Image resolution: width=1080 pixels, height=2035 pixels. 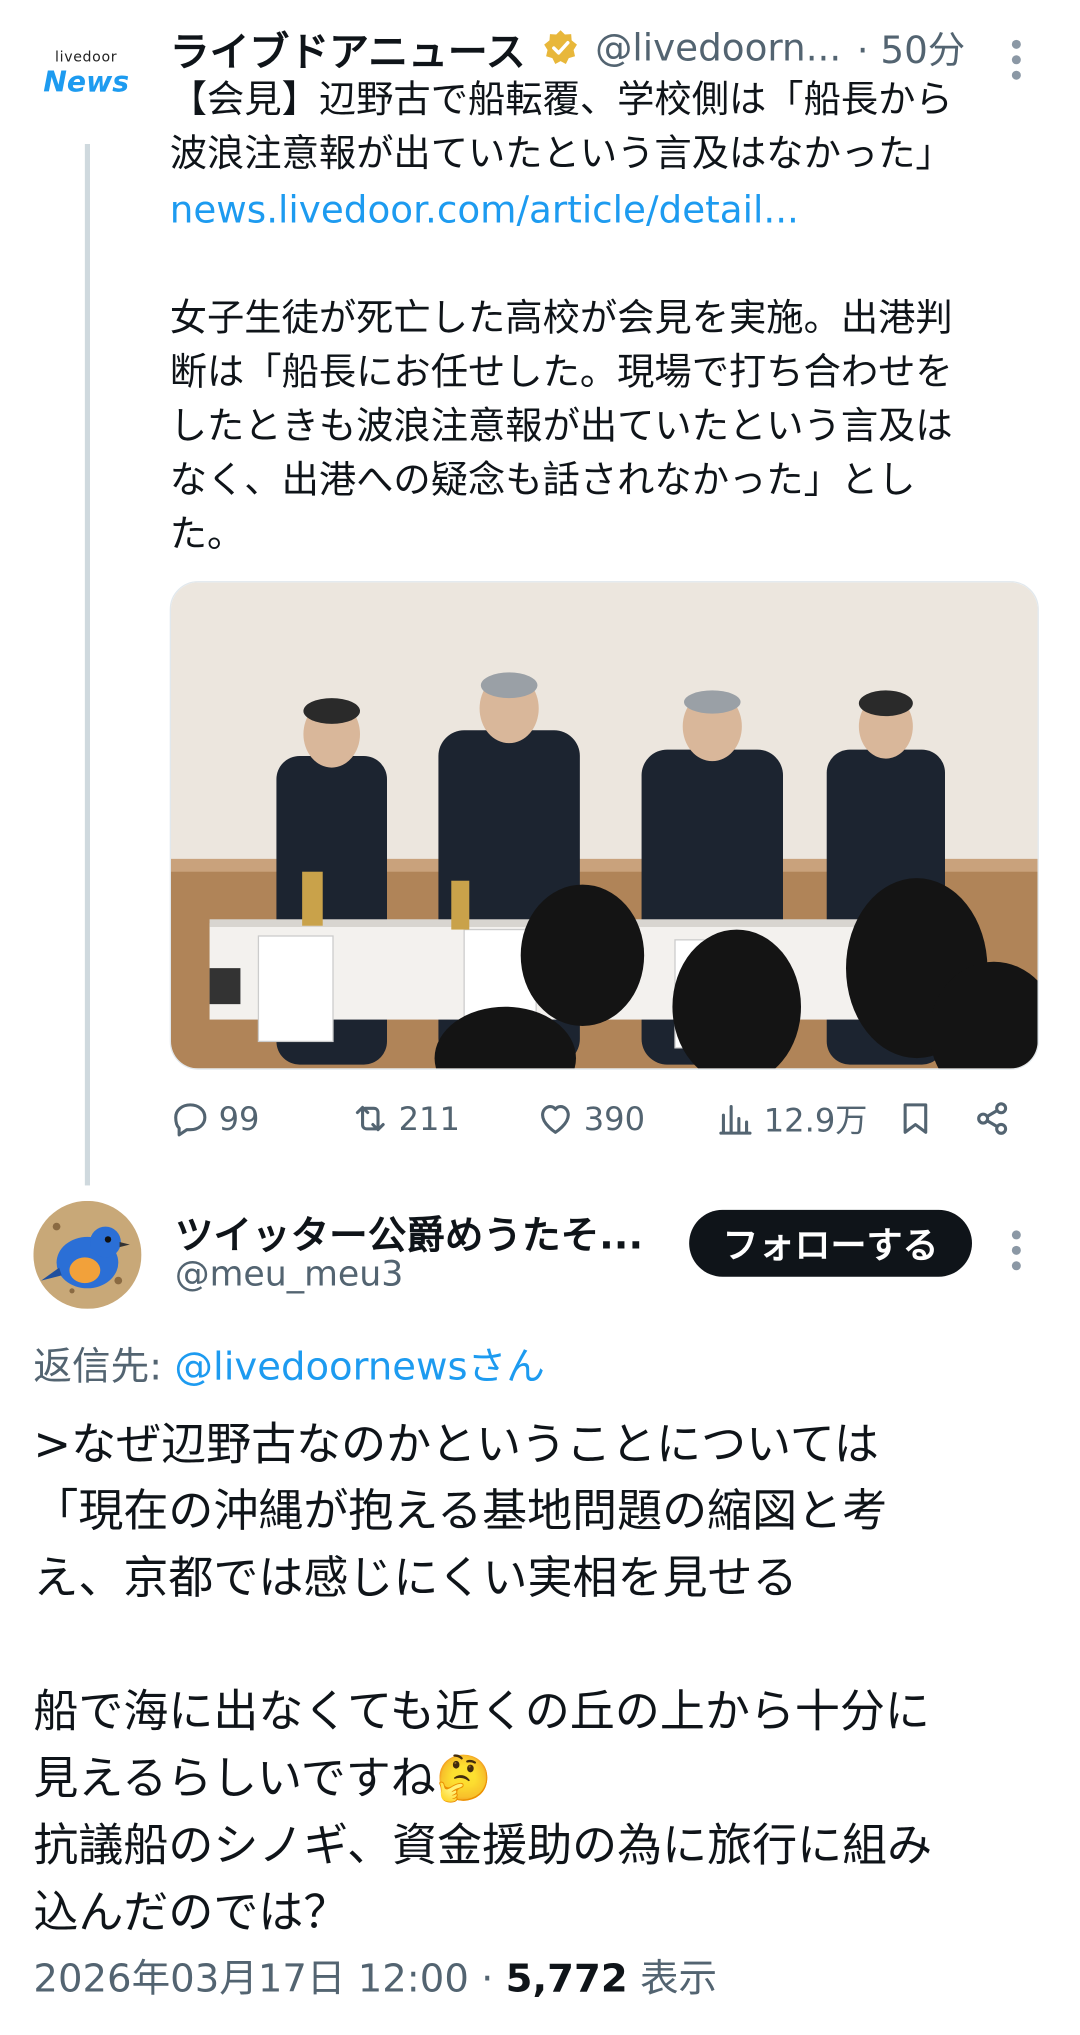 What do you see at coordinates (359, 1367) in the screenshot?
I see `reply-to-mention: @livedoornewsさん` at bounding box center [359, 1367].